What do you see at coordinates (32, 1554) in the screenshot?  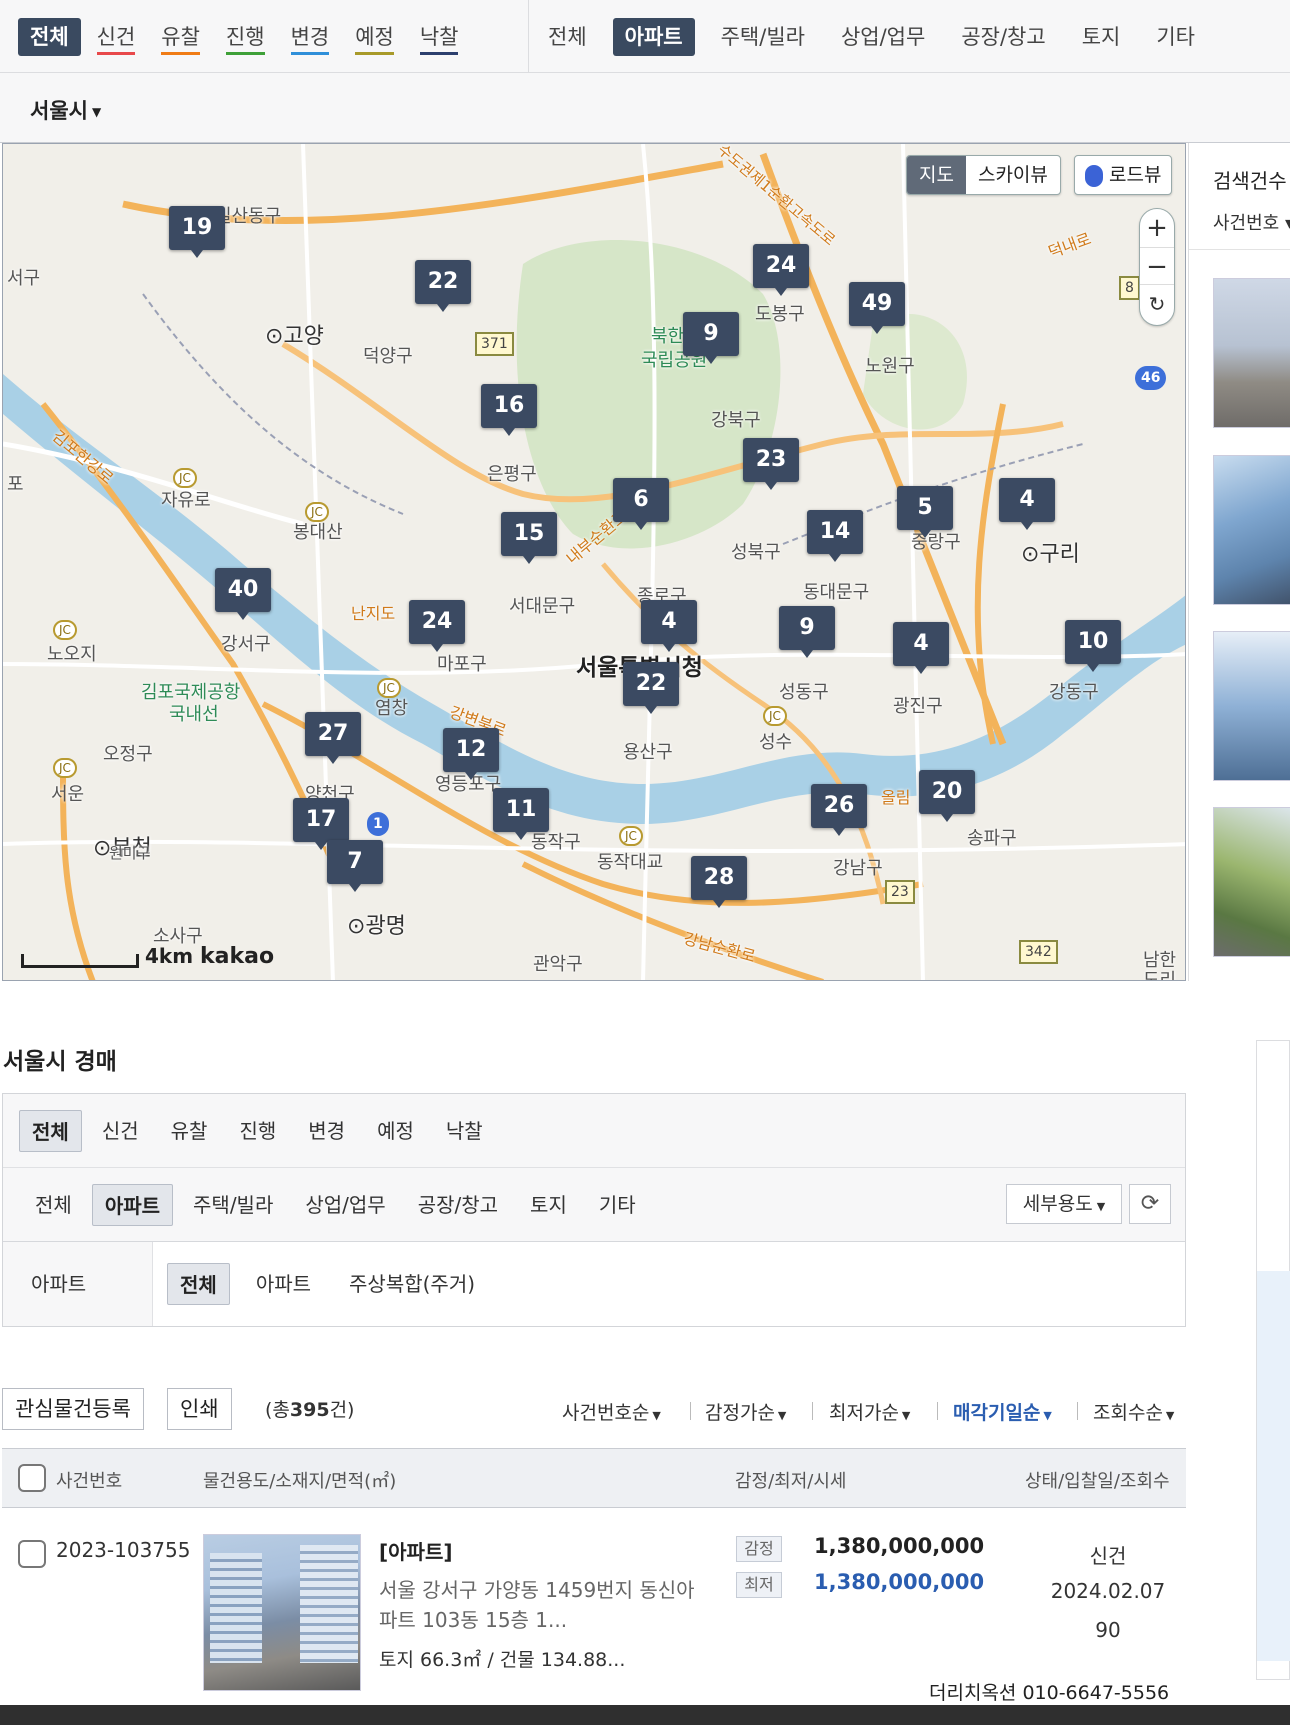 I see `row-checkbox` at bounding box center [32, 1554].